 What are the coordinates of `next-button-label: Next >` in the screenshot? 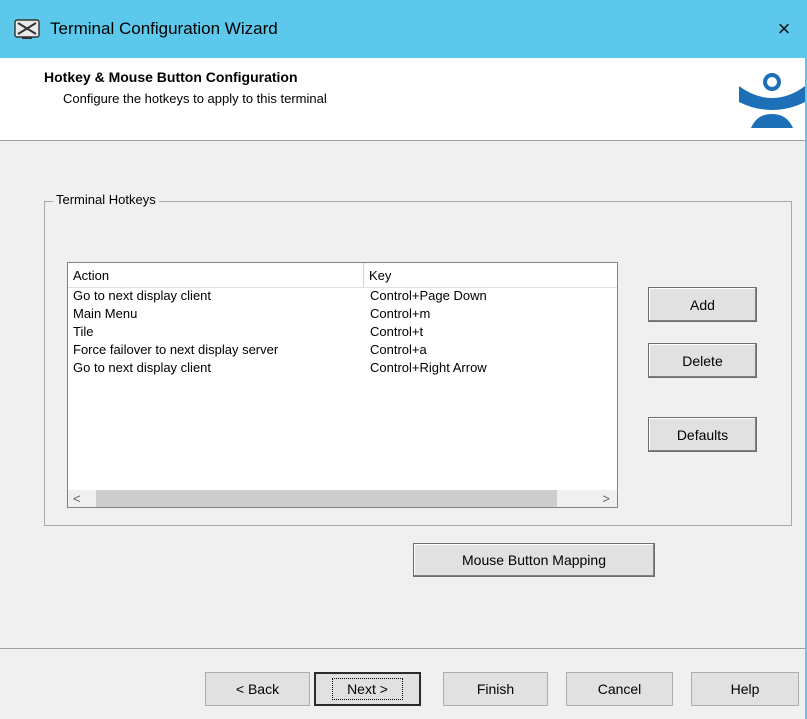 It's located at (367, 689).